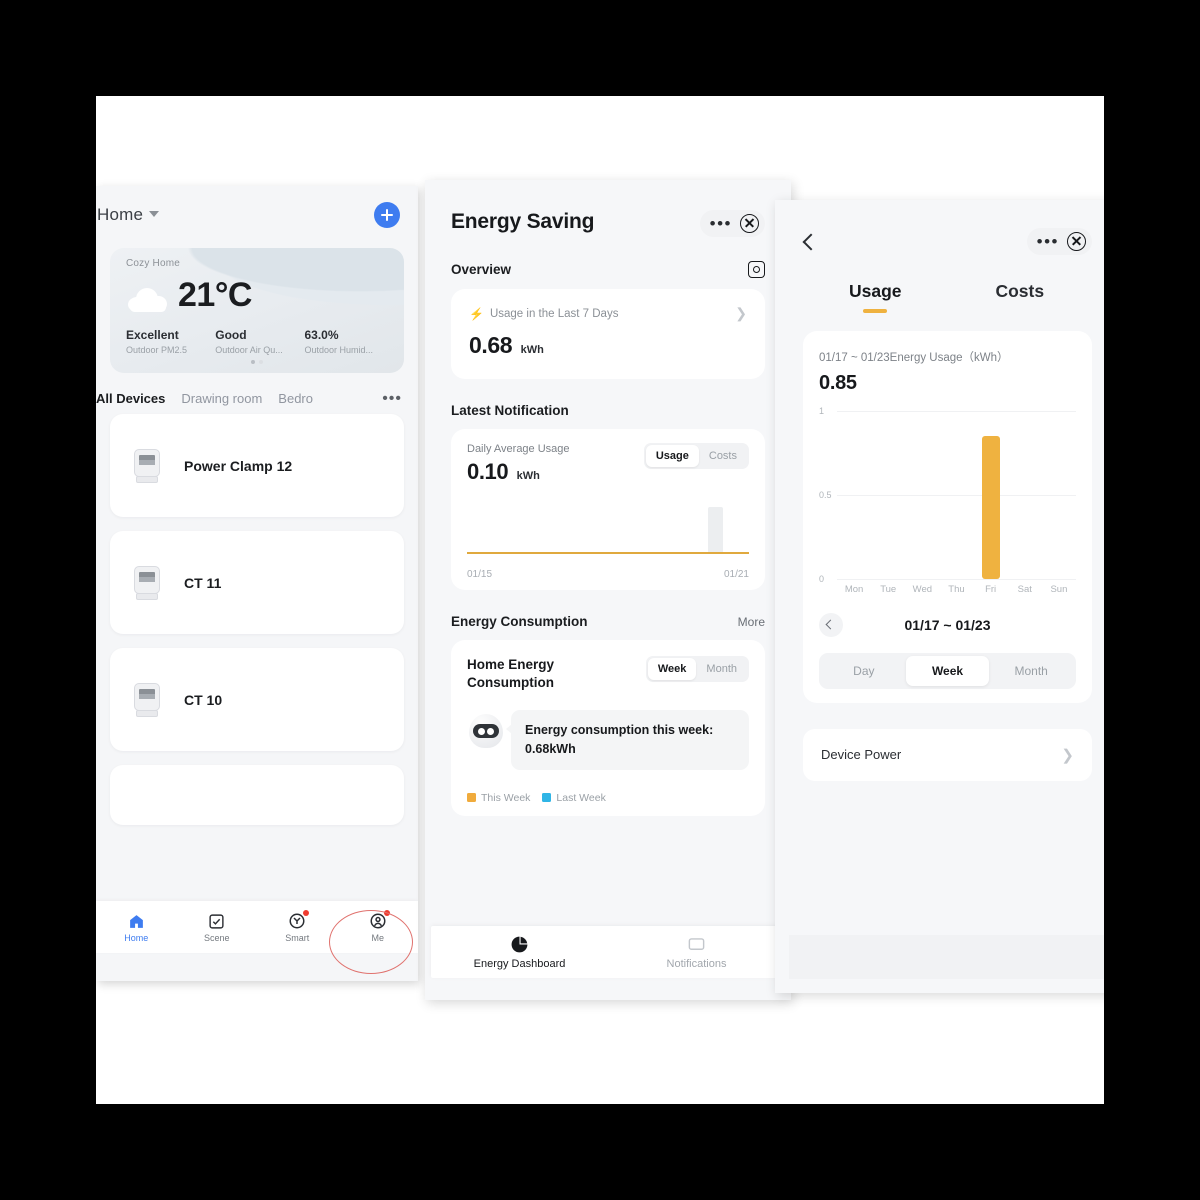 Image resolution: width=1200 pixels, height=1200 pixels. What do you see at coordinates (257, 360) in the screenshot?
I see `carousel-dots` at bounding box center [257, 360].